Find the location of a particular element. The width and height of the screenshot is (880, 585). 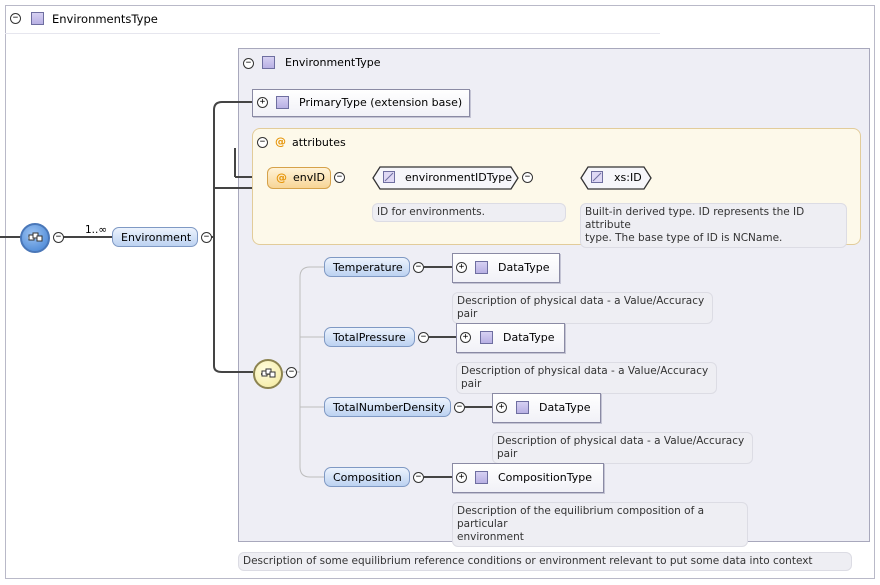

envid-label: envID is located at coordinates (309, 177).